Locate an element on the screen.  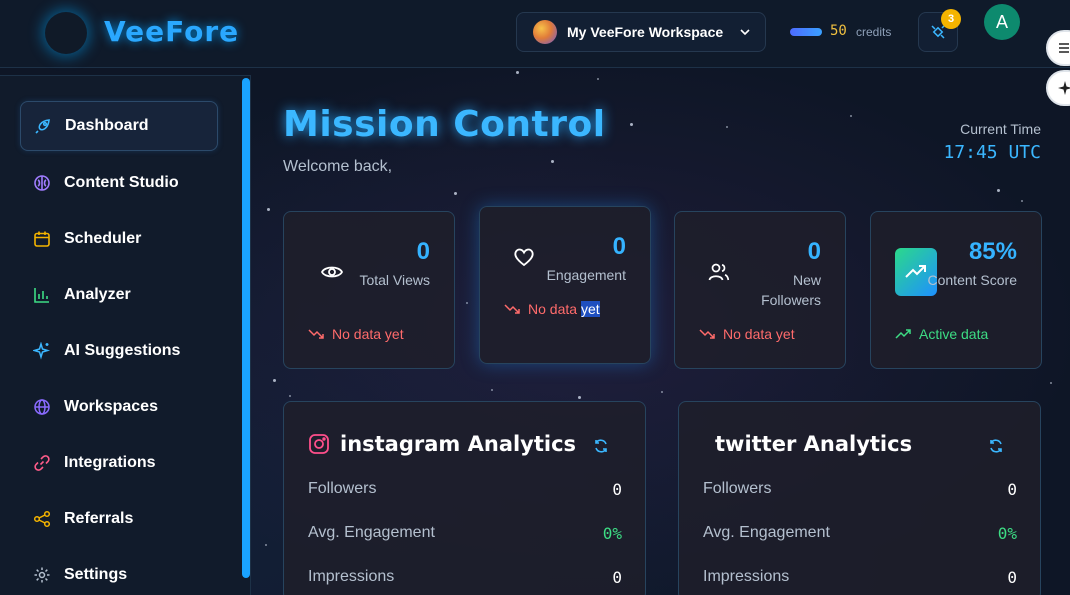
card-header: twitter Analytics is located at coordinates (813, 444).